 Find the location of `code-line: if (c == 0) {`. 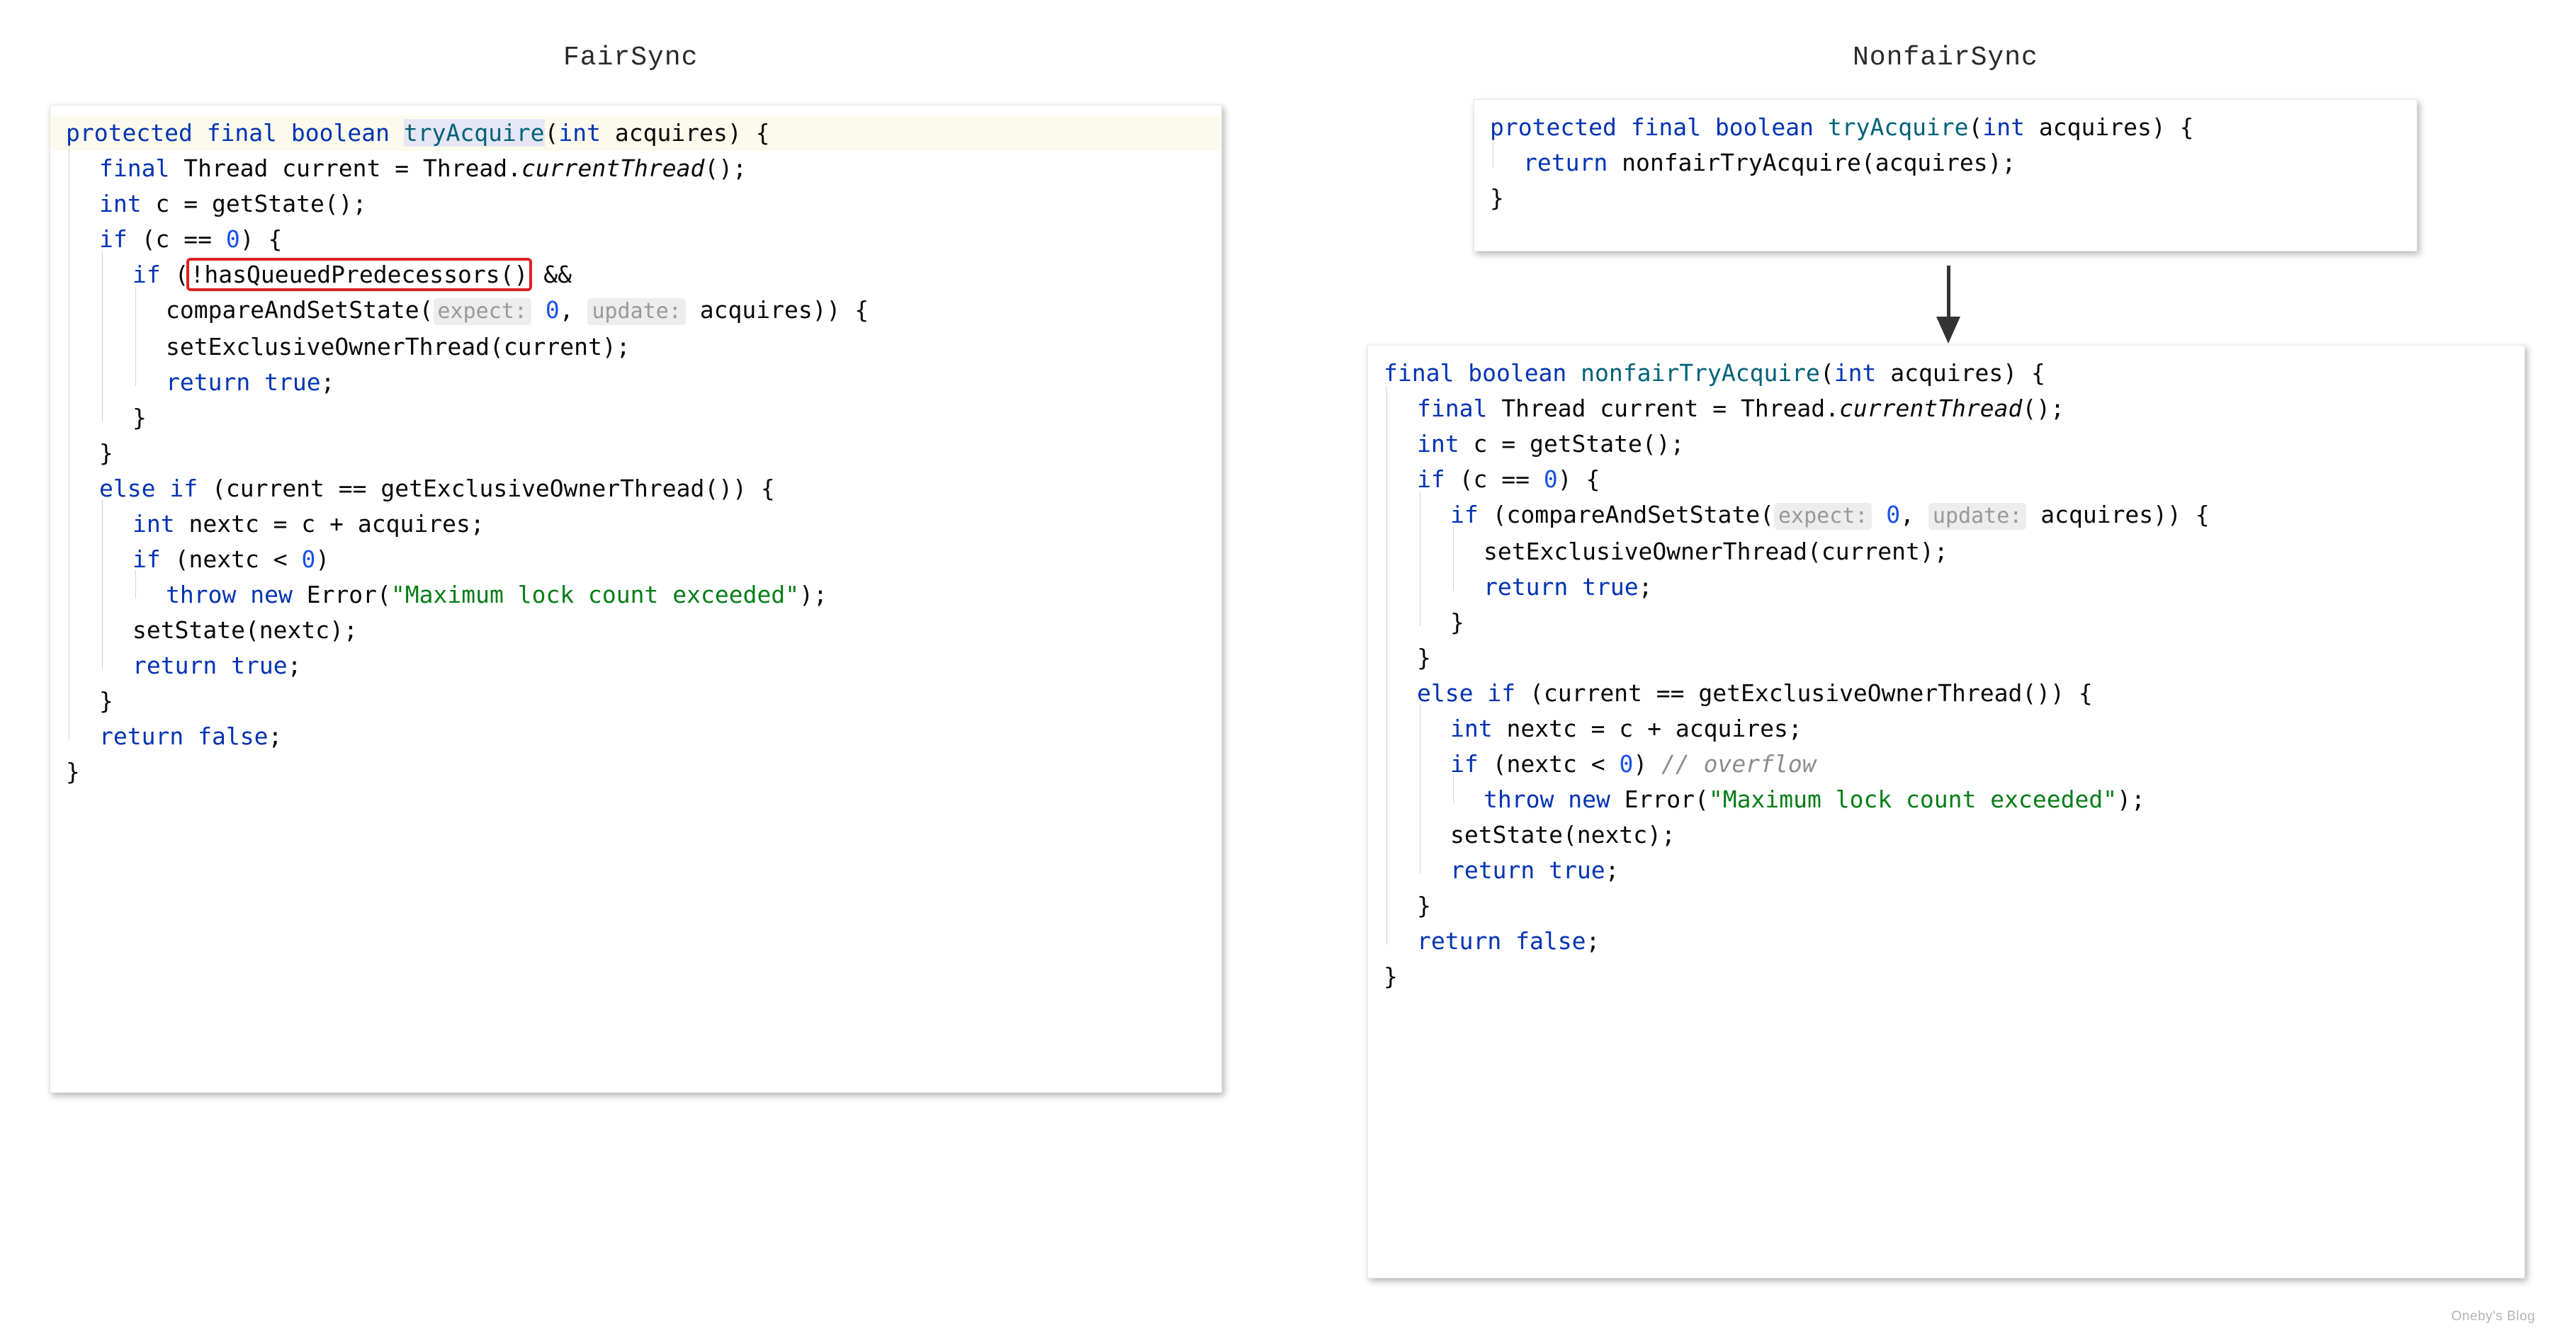

code-line: if (c == 0) { is located at coordinates (635, 239).